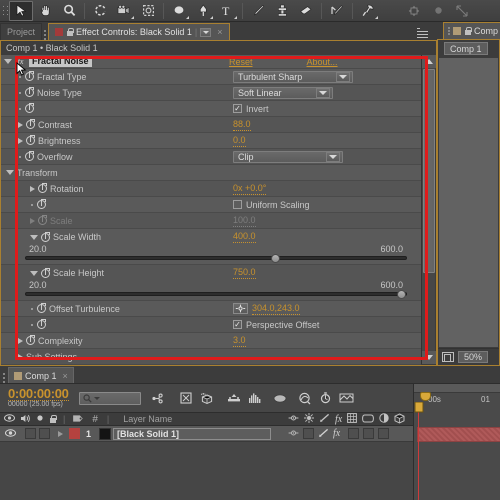  Describe the element at coordinates (9, 419) in the screenshot. I see `eye-icon` at that location.